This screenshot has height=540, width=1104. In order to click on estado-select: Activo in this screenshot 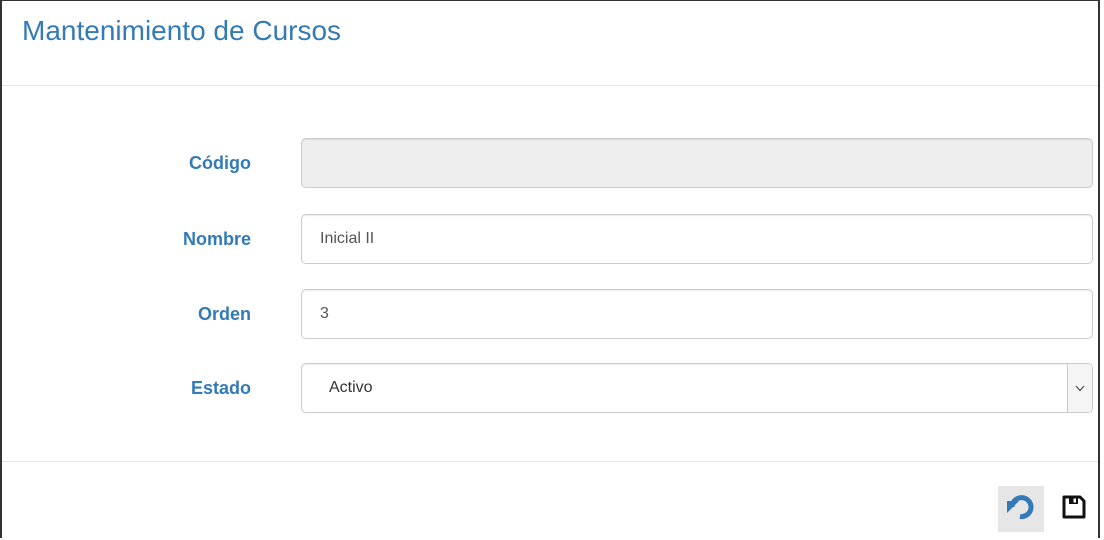, I will do `click(697, 388)`.